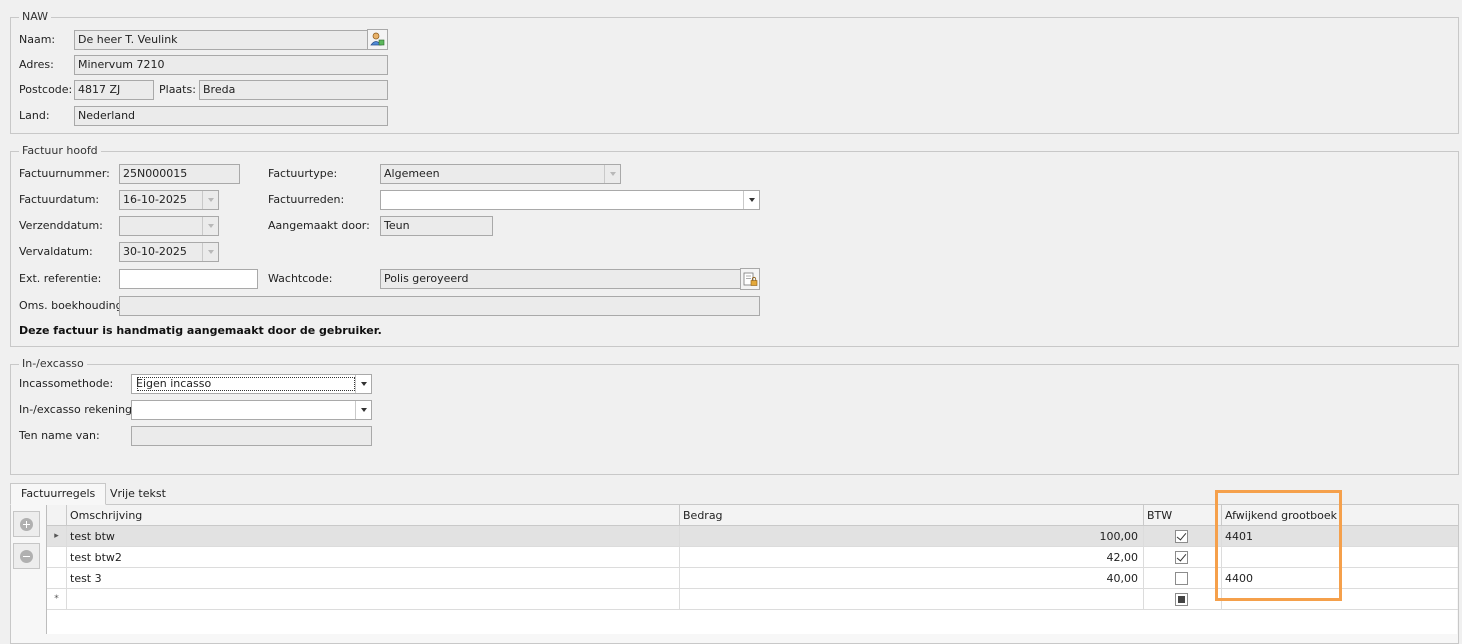 The height and width of the screenshot is (644, 1462). I want to click on oms-boekhouding-field, so click(439, 306).